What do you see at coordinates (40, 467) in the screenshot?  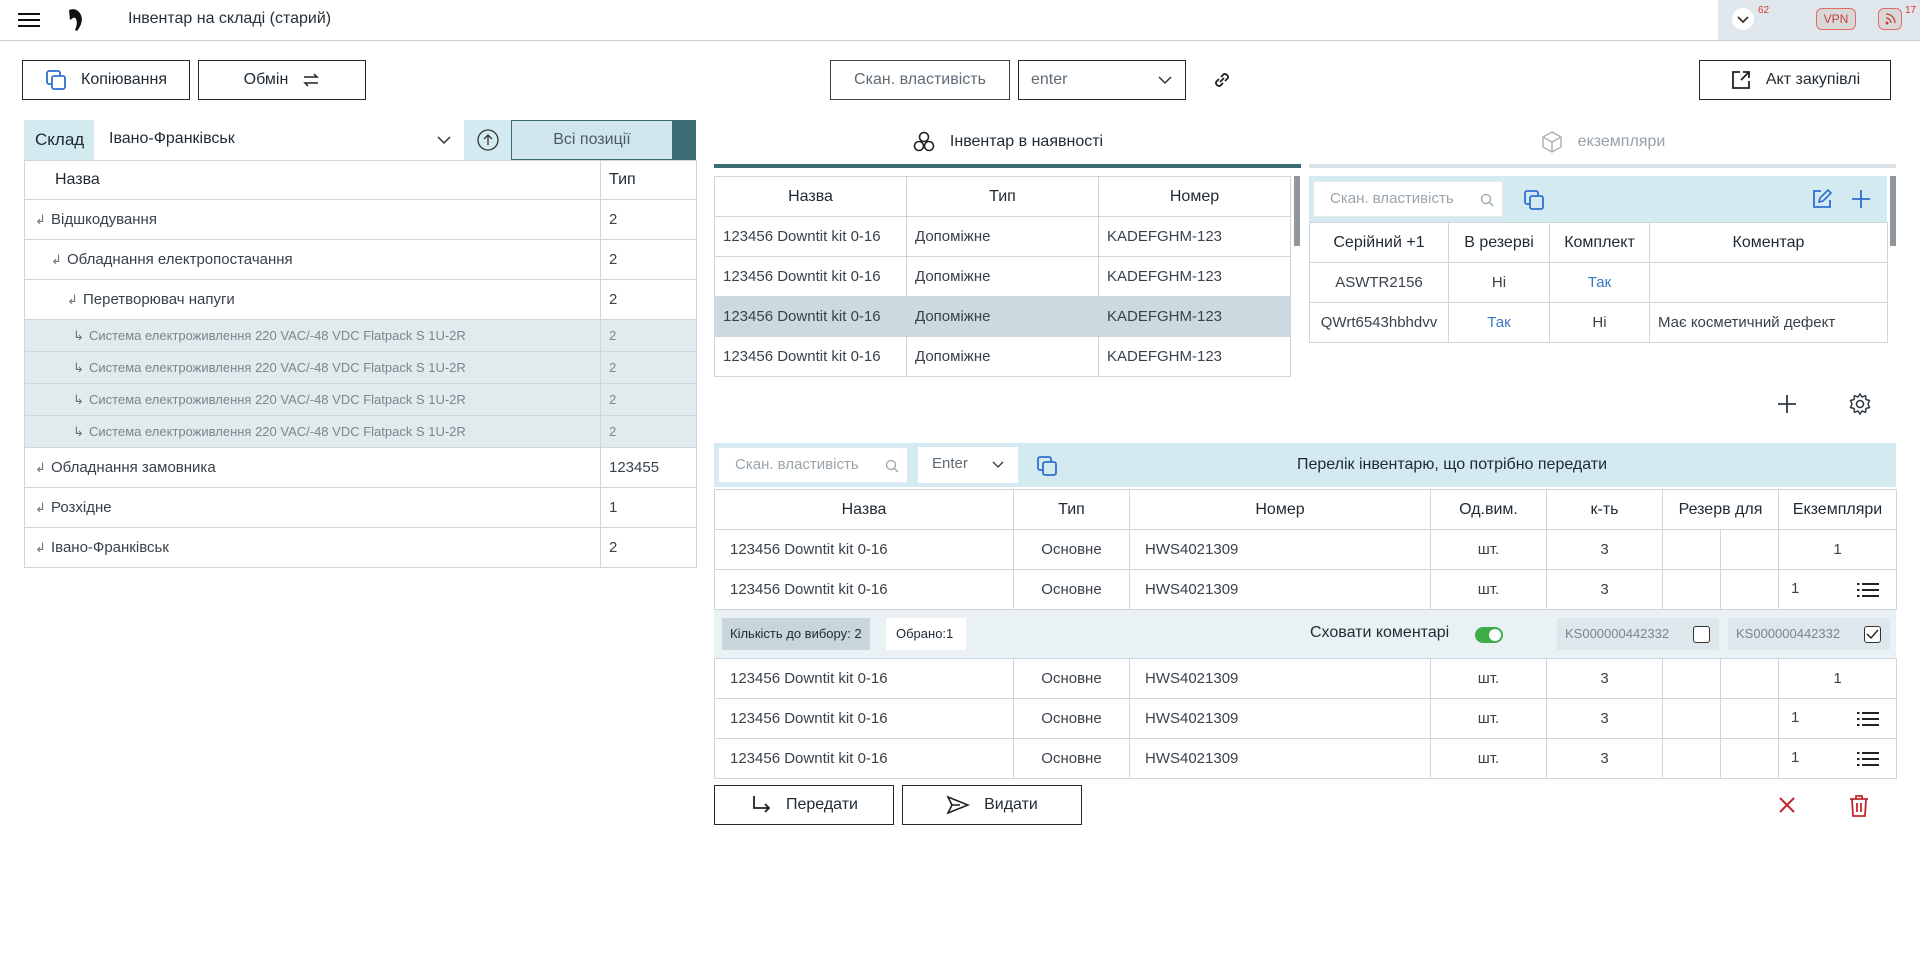 I see `return-arrow-icon: ↲` at bounding box center [40, 467].